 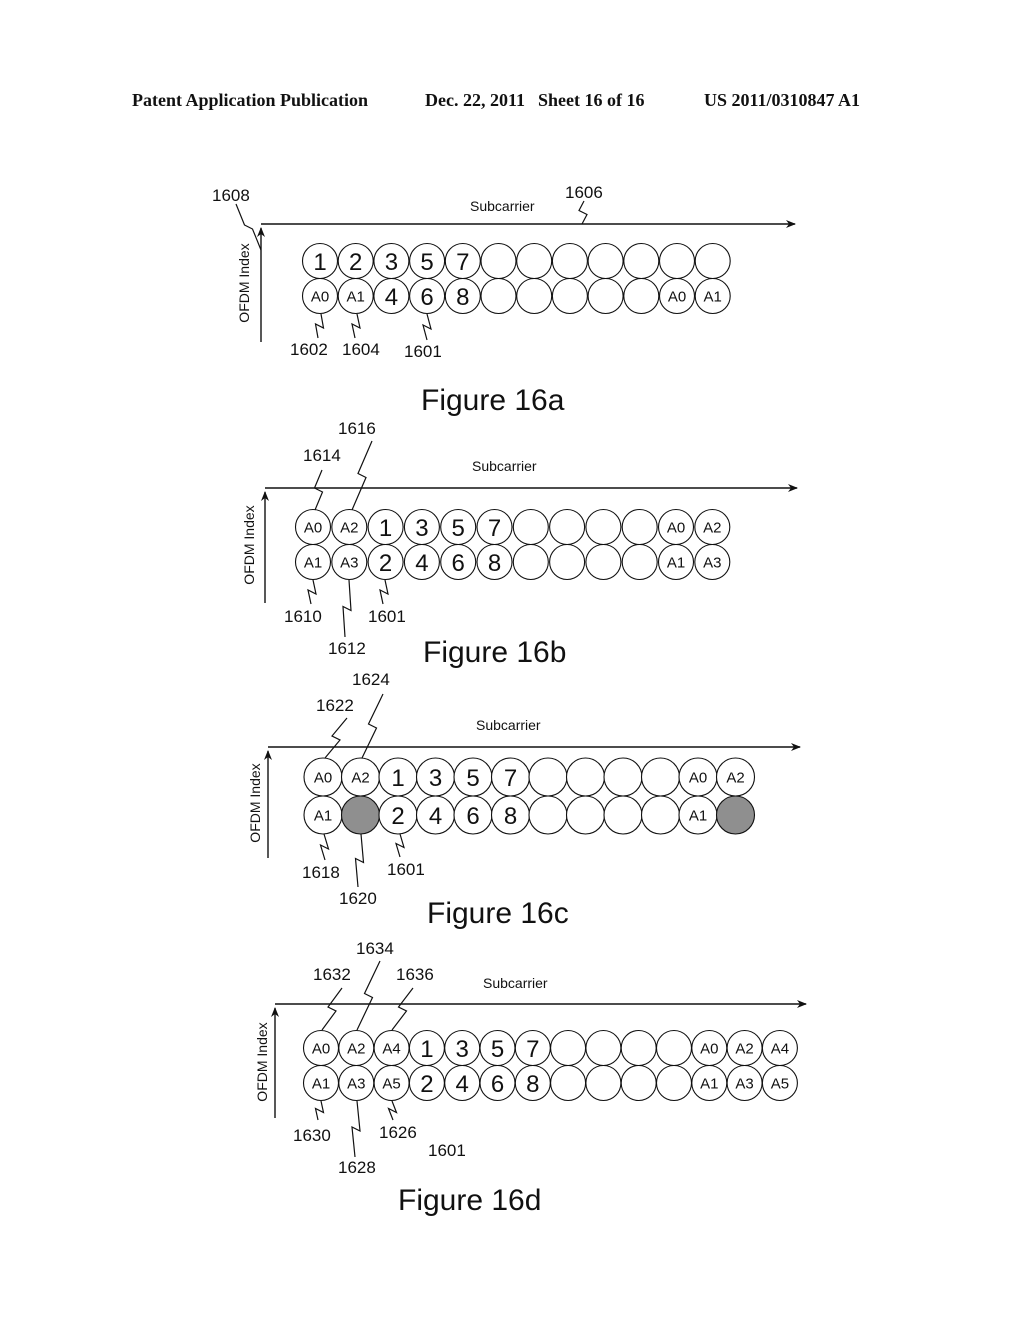 What do you see at coordinates (349, 562) in the screenshot?
I see `resource-element: A3` at bounding box center [349, 562].